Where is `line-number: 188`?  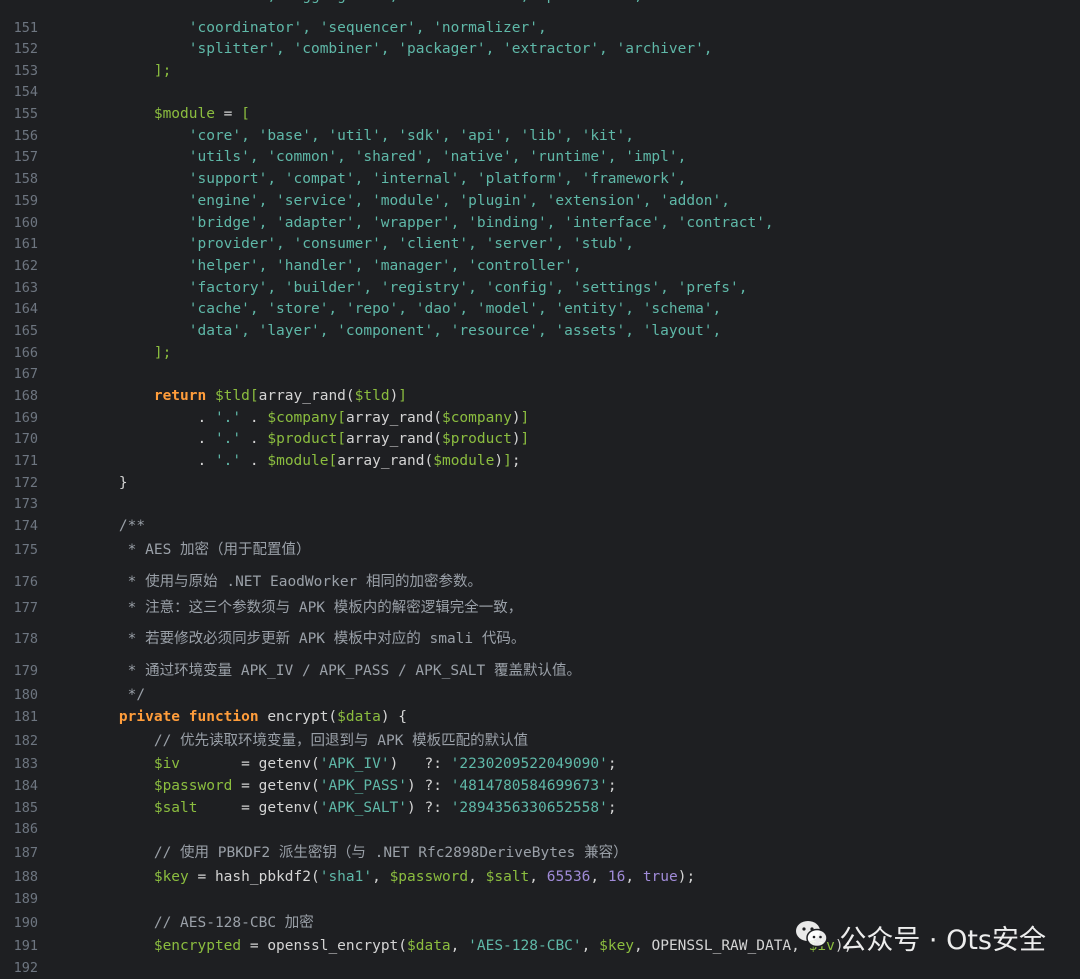
line-number: 188 is located at coordinates (25, 877).